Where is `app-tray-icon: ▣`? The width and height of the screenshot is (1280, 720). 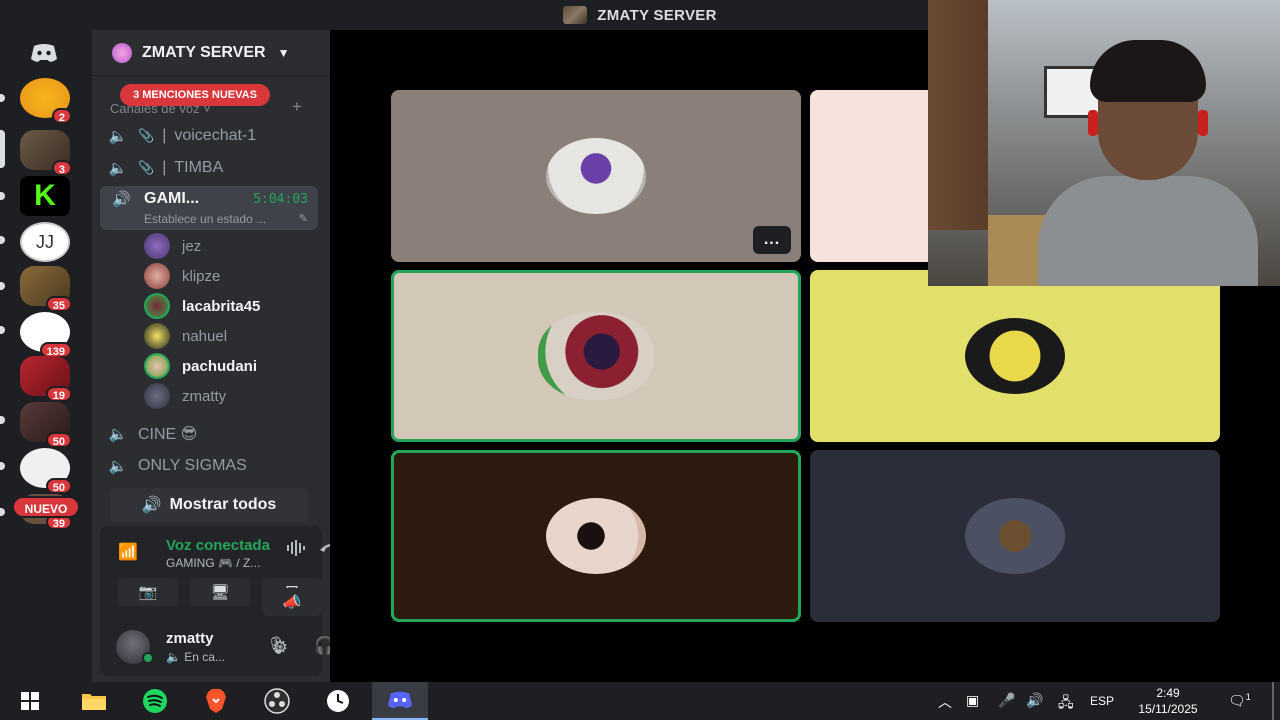 app-tray-icon: ▣ is located at coordinates (972, 700).